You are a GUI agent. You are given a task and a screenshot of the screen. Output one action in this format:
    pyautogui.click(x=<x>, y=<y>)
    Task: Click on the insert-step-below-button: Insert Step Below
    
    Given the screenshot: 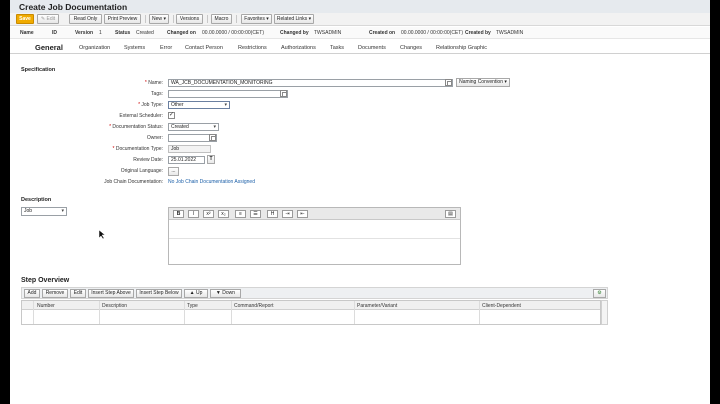 What is the action you would take?
    pyautogui.click(x=159, y=293)
    